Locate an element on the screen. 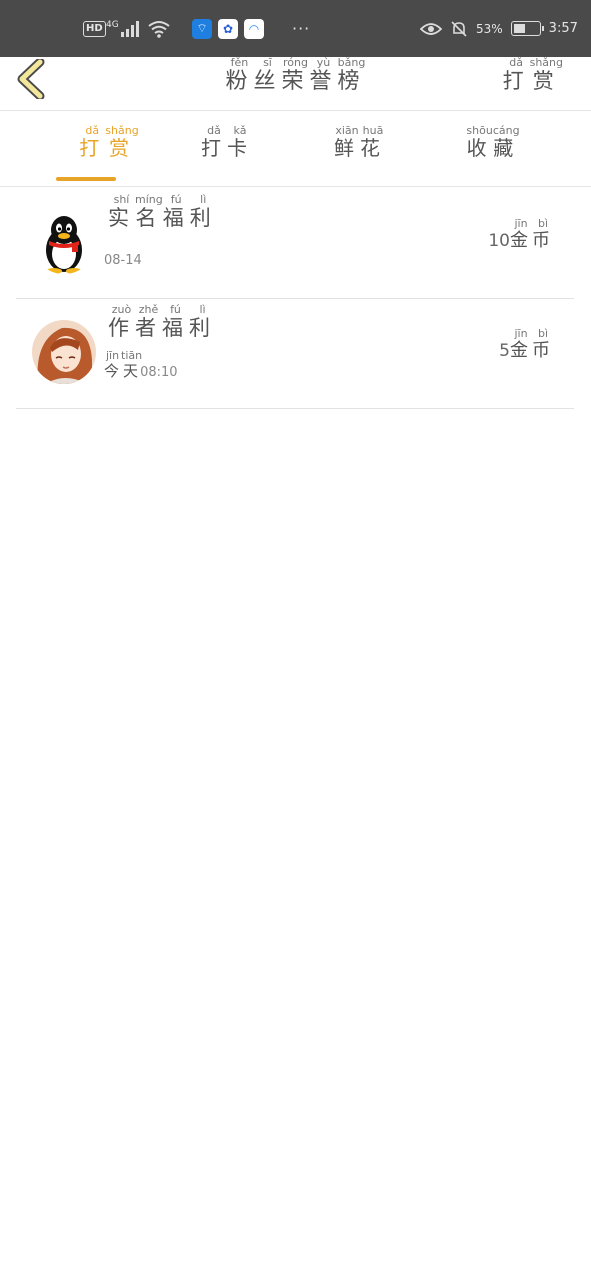 This screenshot has height=1280, width=591. hd-indicator: HD is located at coordinates (94, 28).